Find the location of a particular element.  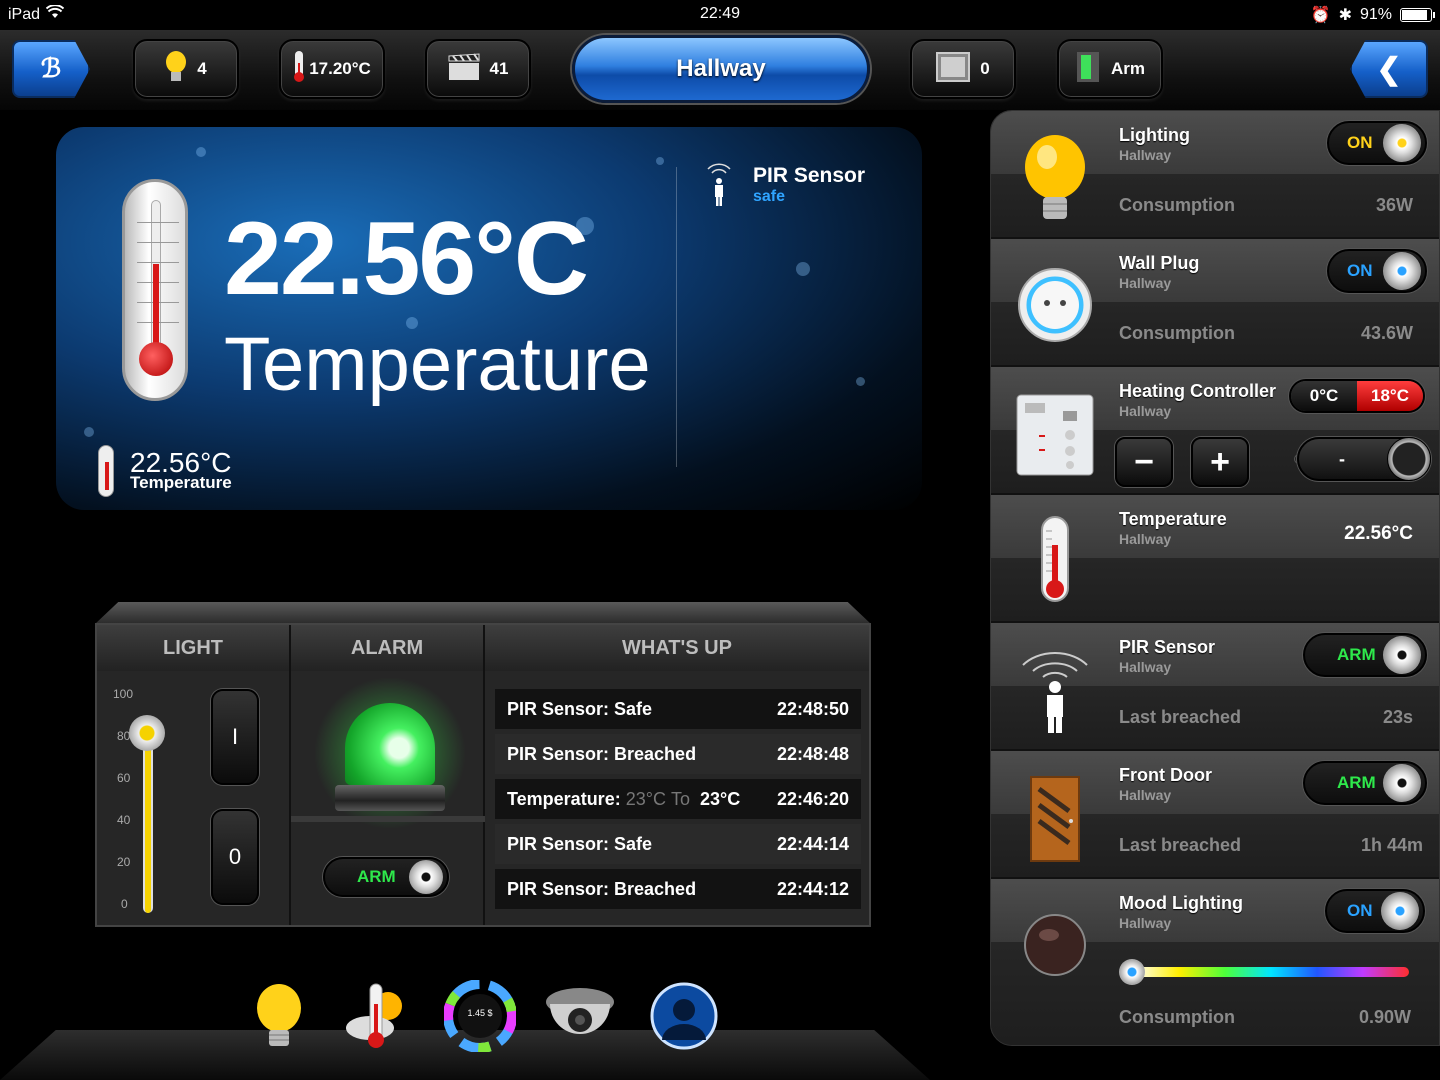

log-event: PIR Sensor: Breached is located at coordinates (602, 888).